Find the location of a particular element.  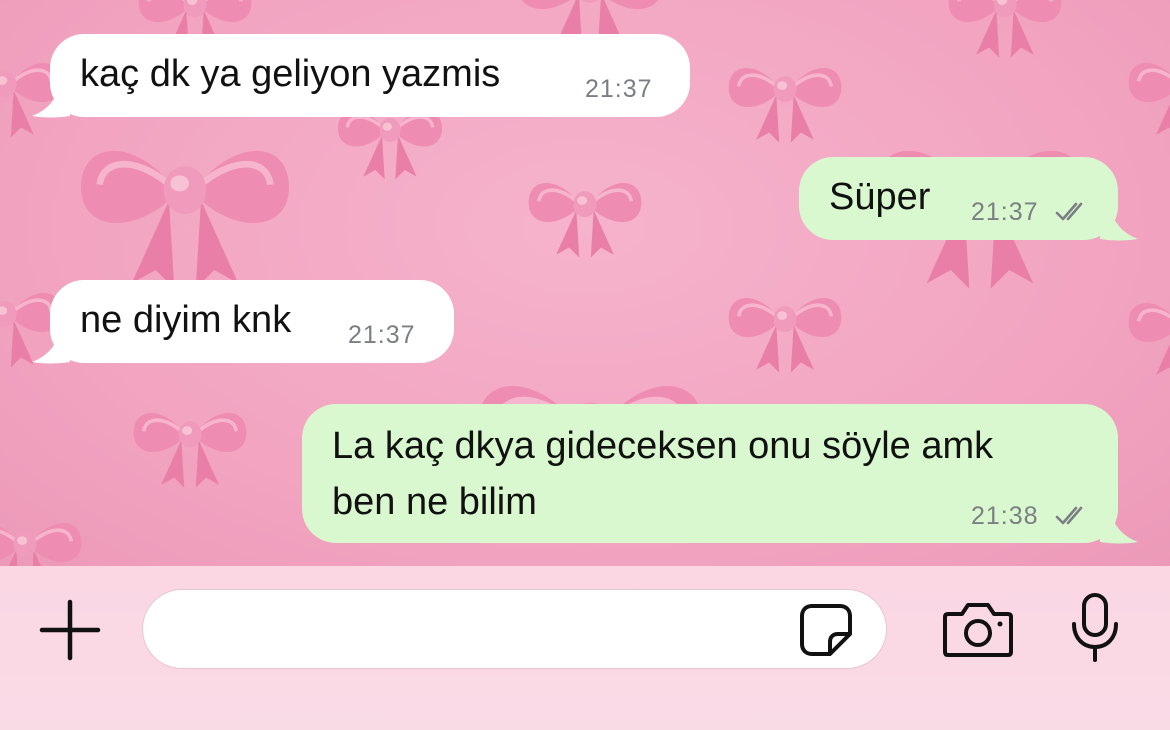

message-time: 21:38 is located at coordinates (1005, 516).